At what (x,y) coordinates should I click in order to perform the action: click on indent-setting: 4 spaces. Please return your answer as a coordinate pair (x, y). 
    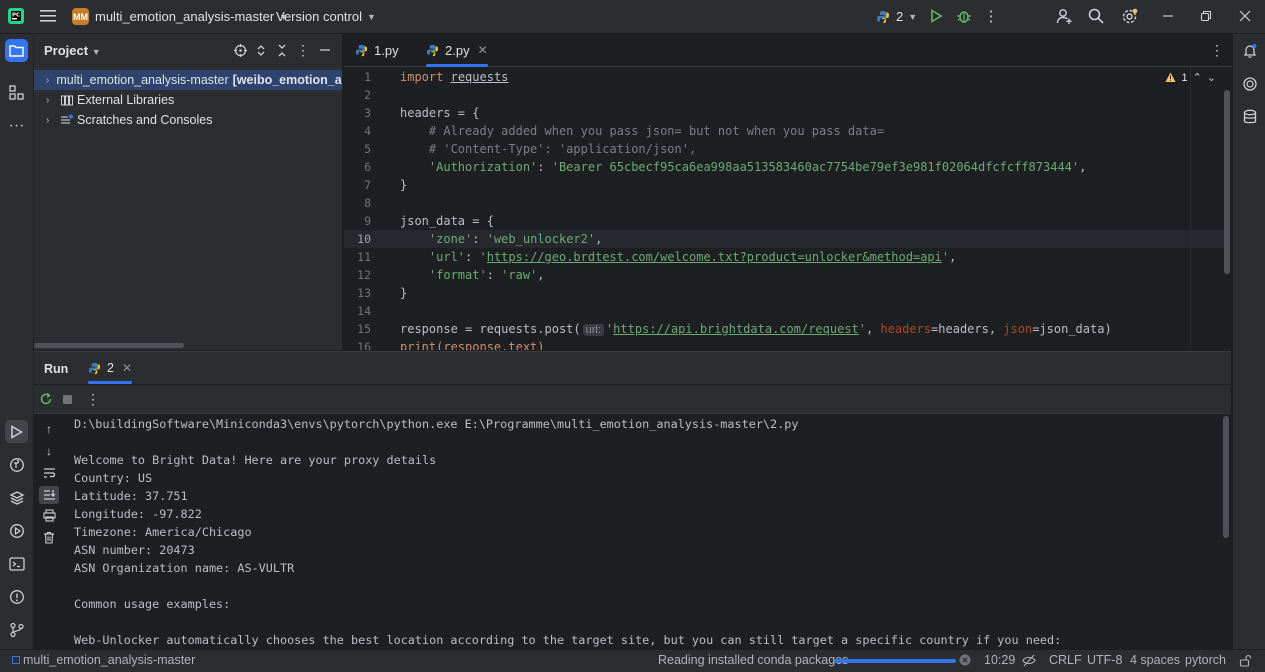
    Looking at the image, I should click on (1155, 660).